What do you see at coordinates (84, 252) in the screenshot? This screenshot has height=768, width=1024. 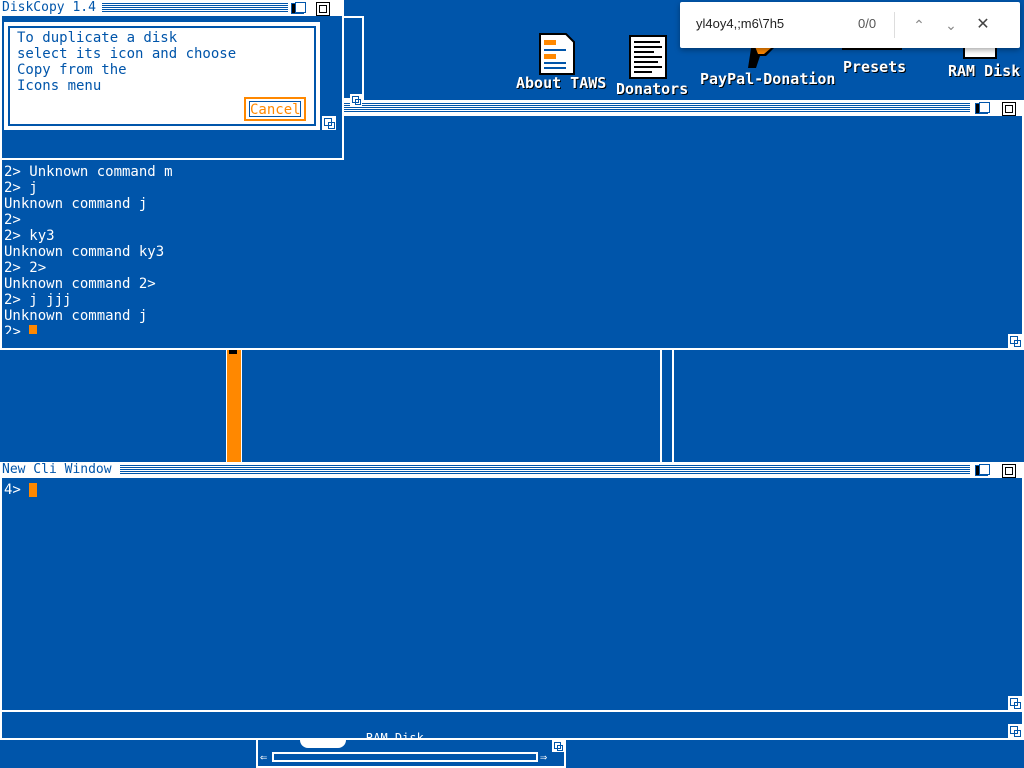 I see `cli-line: Unknown command ky3` at bounding box center [84, 252].